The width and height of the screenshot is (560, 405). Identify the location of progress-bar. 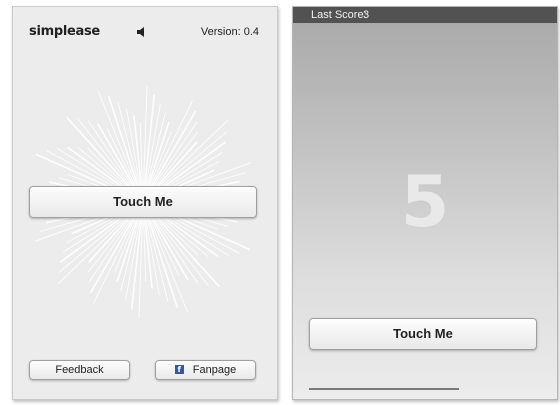
(384, 389).